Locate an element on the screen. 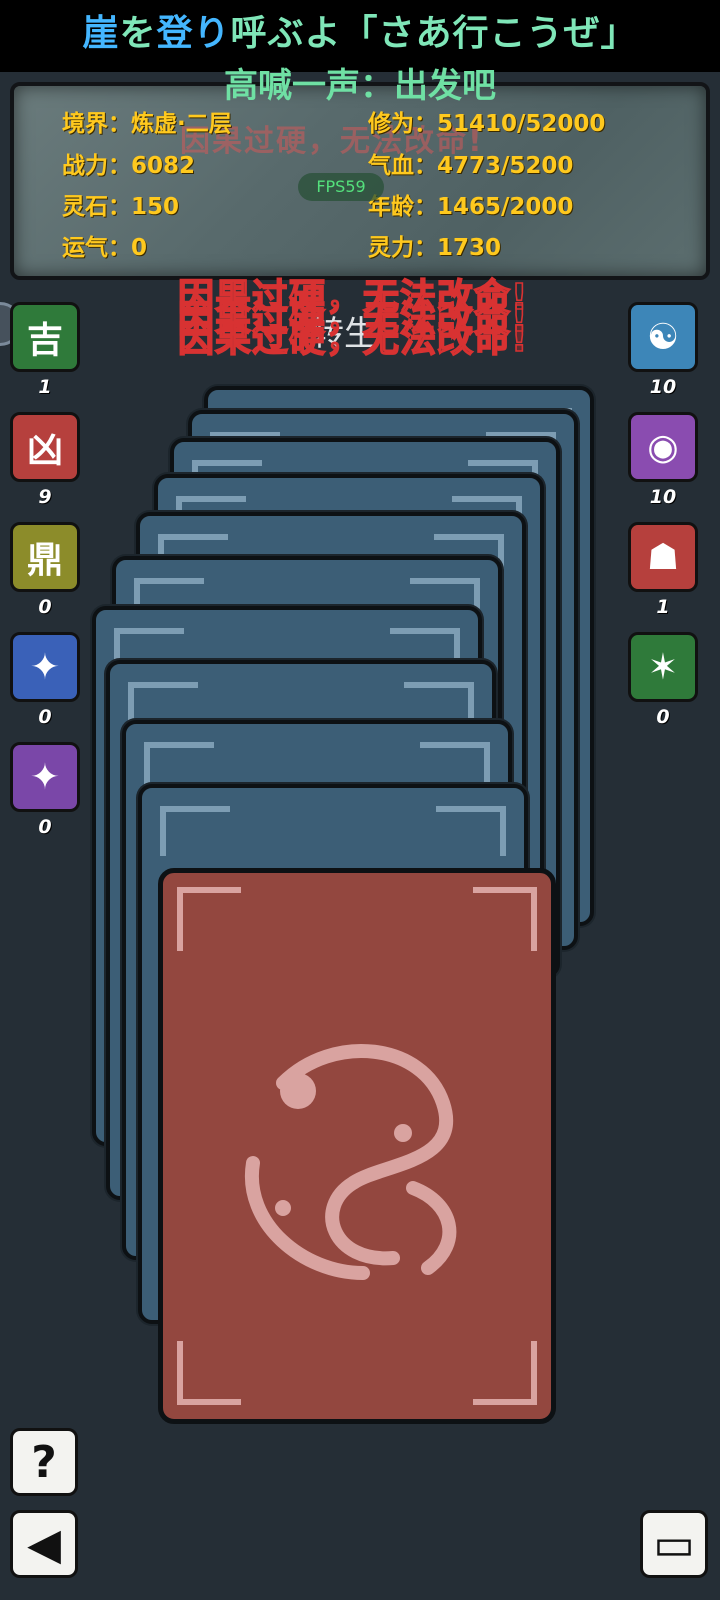 The image size is (720, 1600). green-cauldron-icon: 鼎 is located at coordinates (45, 557).